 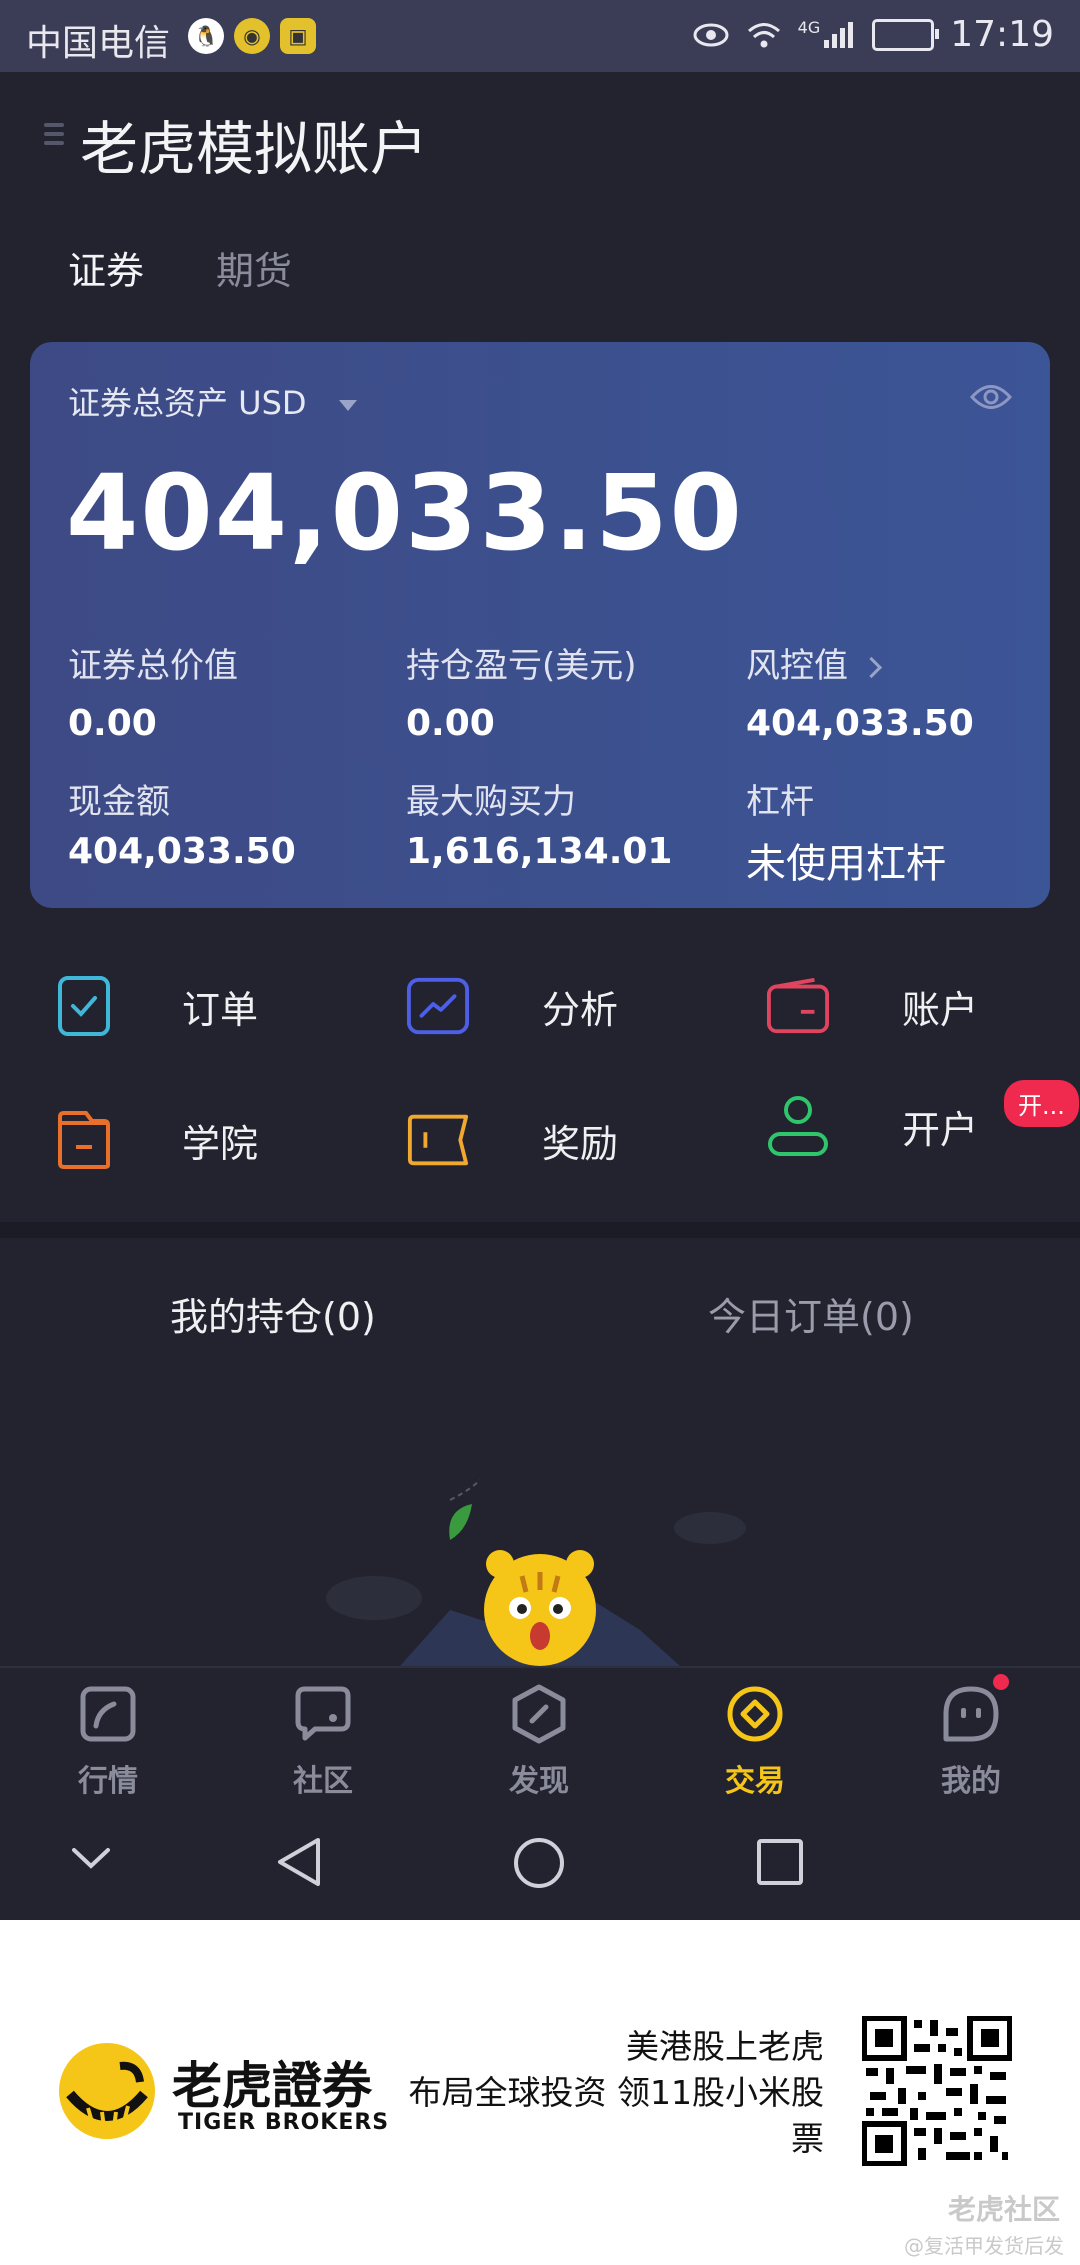 I want to click on metric-label: 证券总价值, so click(x=153, y=666).